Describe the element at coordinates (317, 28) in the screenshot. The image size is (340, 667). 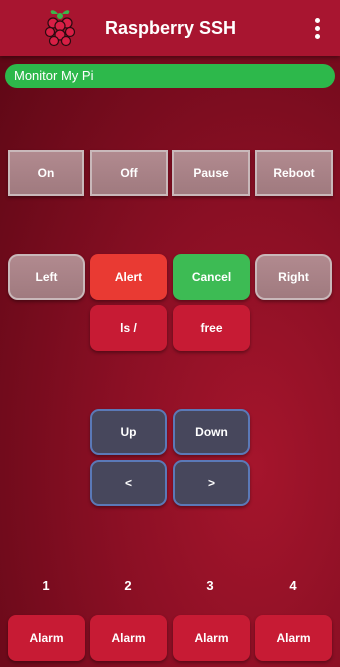
I see `more-vertical-icon` at that location.